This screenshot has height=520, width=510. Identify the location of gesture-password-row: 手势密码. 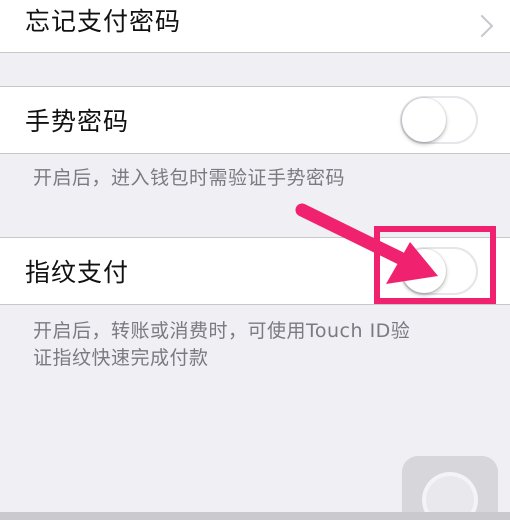
(255, 120).